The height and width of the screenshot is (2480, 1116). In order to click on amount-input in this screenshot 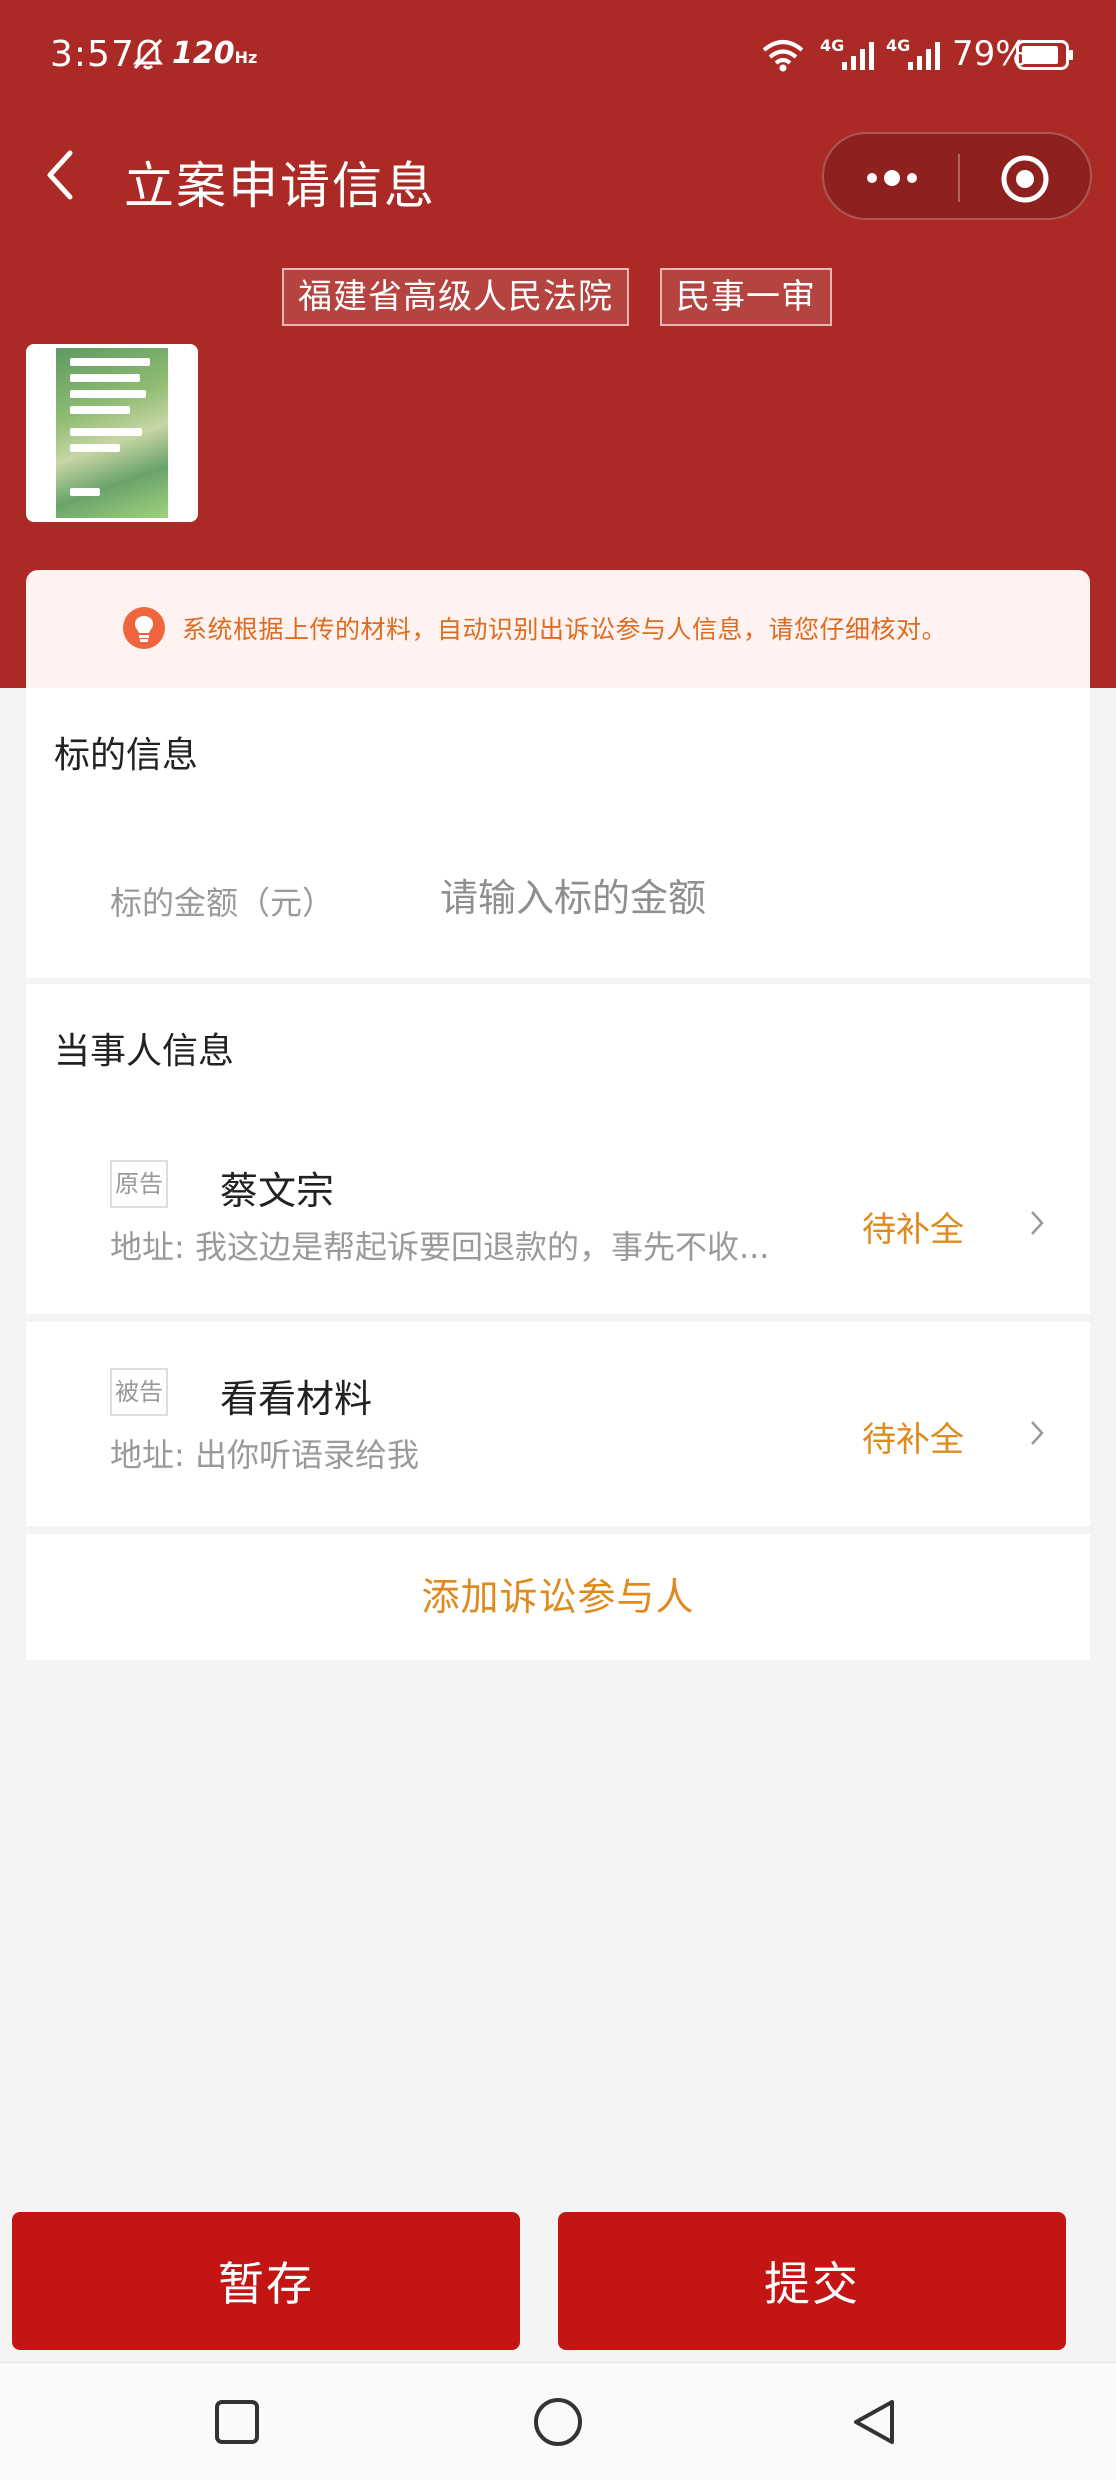, I will do `click(740, 898)`.